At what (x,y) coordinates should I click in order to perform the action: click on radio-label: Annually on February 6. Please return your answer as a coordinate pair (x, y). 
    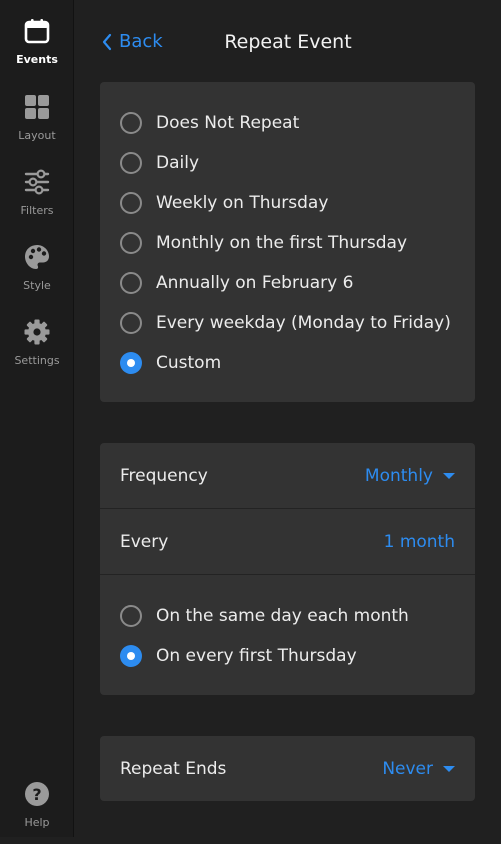
    Looking at the image, I should click on (254, 283).